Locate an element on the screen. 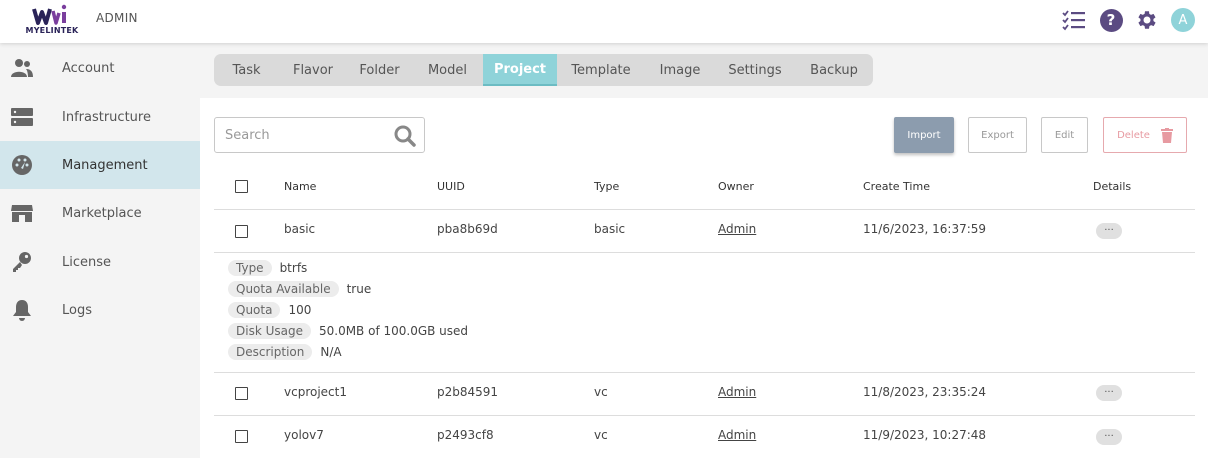 The image size is (1208, 458). detail-value: 50.0MB of 100.0GB used is located at coordinates (393, 331).